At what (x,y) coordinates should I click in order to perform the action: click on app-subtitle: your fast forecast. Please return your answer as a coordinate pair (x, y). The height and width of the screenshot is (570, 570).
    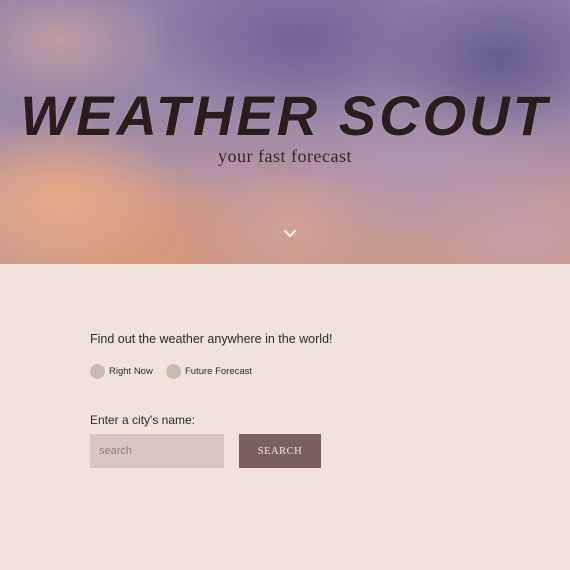
    Looking at the image, I should click on (285, 156).